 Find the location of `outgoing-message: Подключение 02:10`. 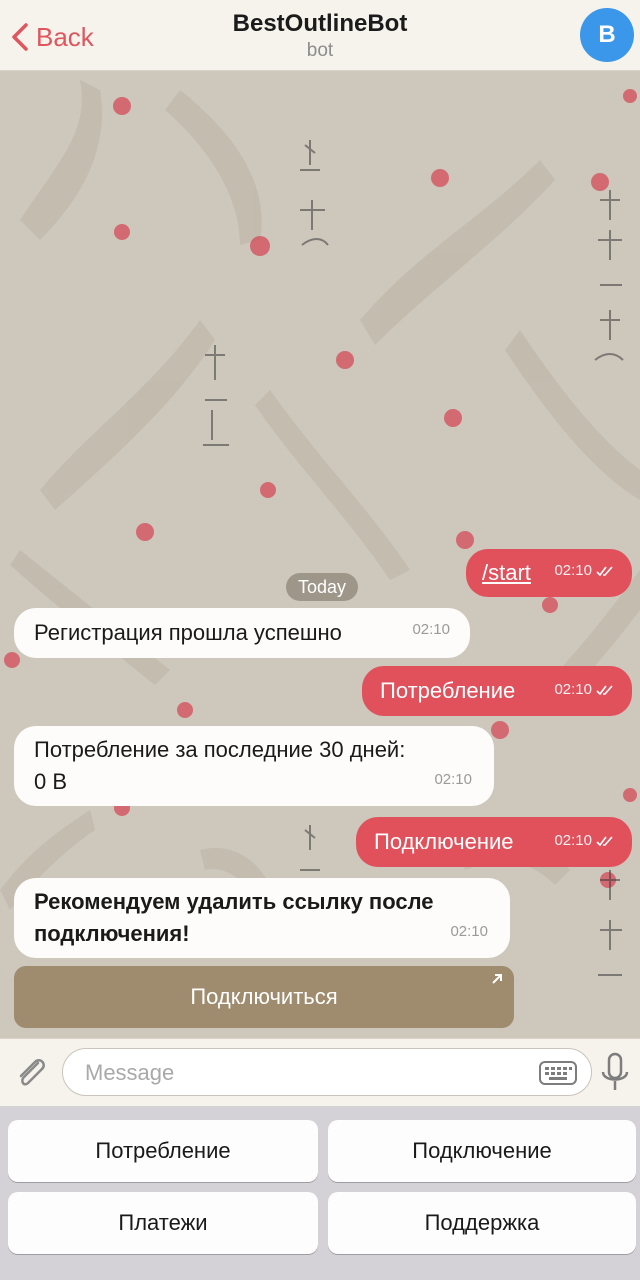

outgoing-message: Подключение 02:10 is located at coordinates (494, 842).